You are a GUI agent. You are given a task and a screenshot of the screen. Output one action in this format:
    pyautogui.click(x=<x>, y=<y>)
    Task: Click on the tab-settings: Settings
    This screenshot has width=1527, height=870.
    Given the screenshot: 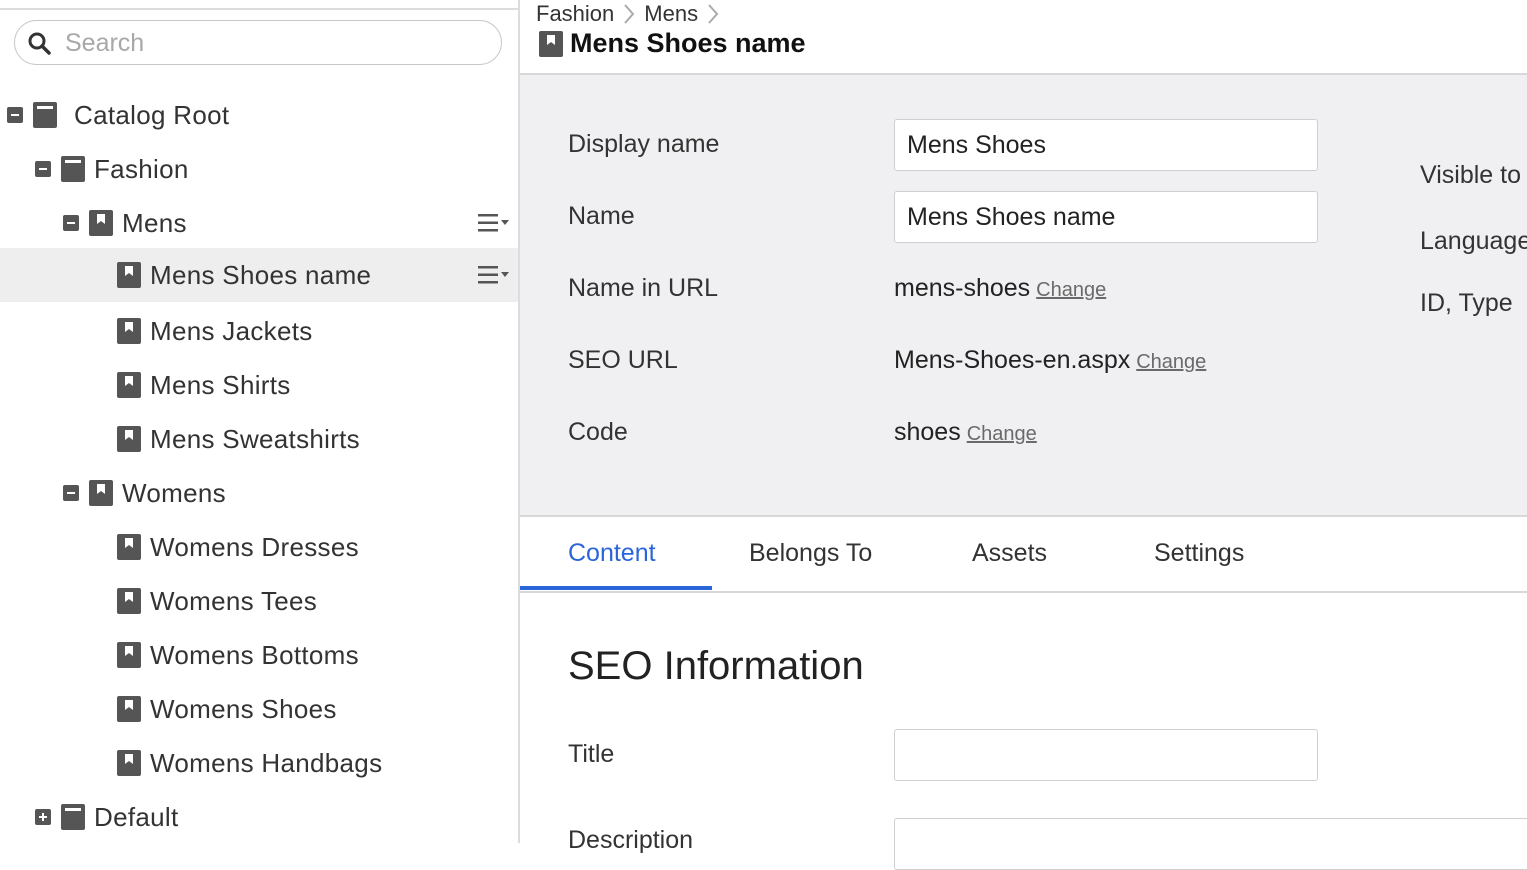 What is the action you would take?
    pyautogui.click(x=1199, y=553)
    